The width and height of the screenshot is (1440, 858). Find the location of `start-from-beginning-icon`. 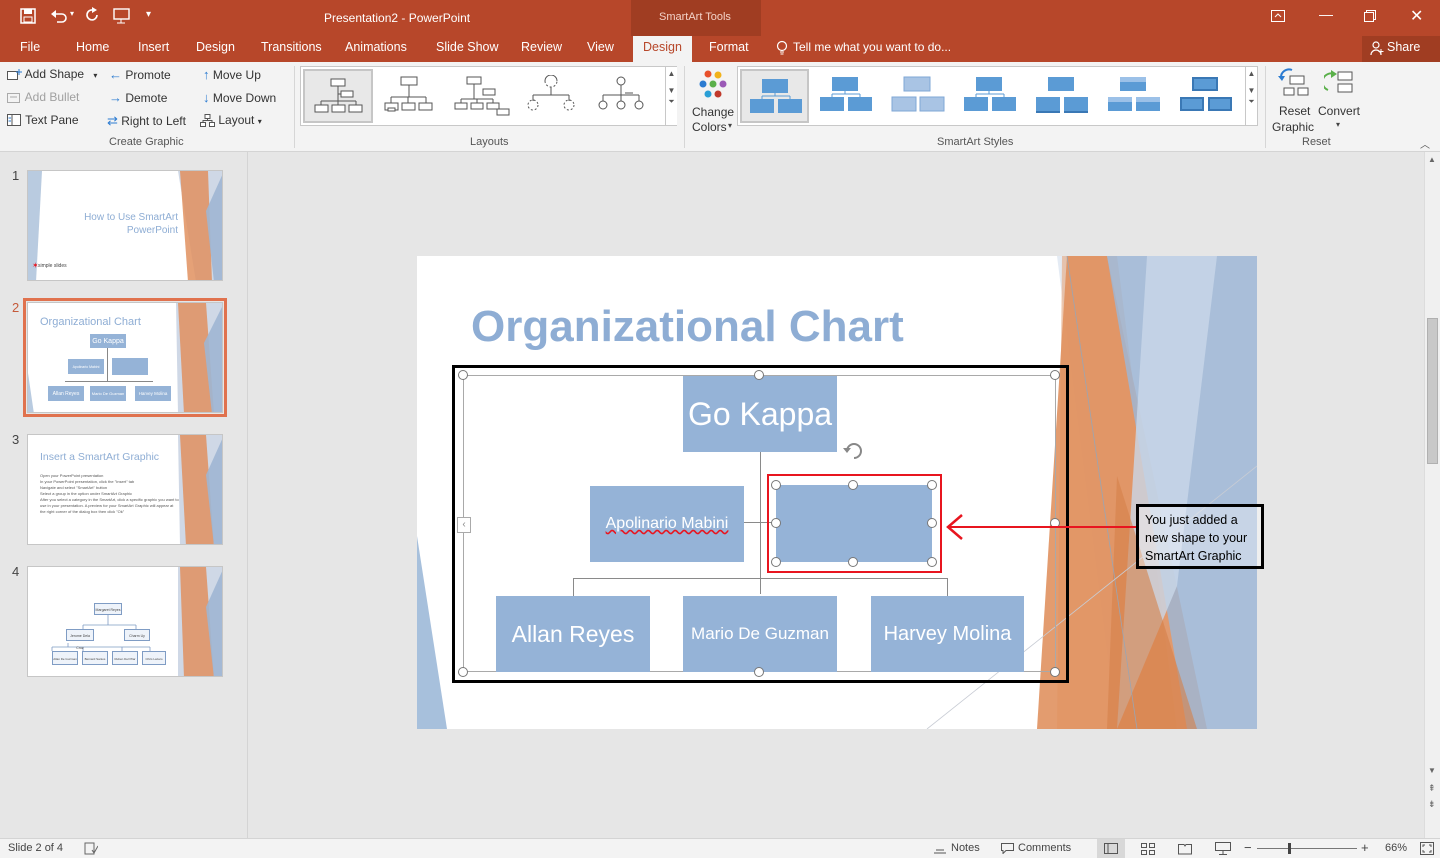

start-from-beginning-icon is located at coordinates (122, 16).